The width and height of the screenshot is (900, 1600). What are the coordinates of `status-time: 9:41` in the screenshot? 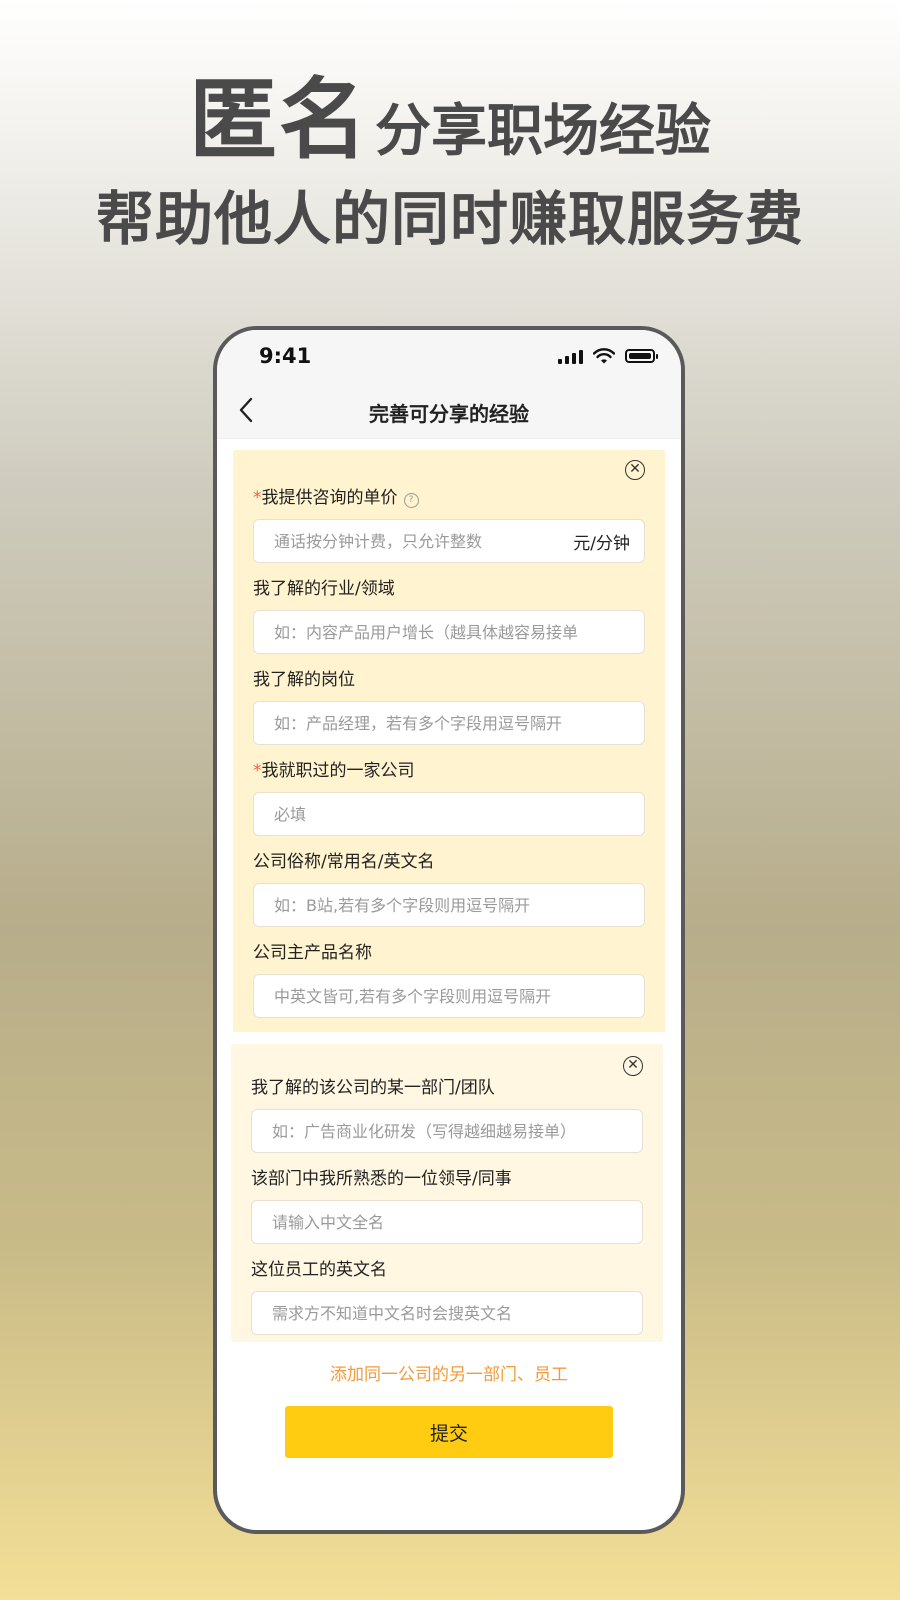 It's located at (285, 356).